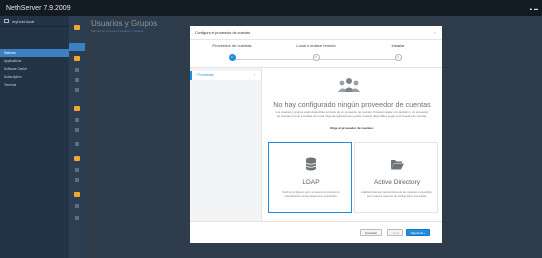 The image size is (542, 258). What do you see at coordinates (398, 52) in the screenshot?
I see `step-install: Instalar 3` at bounding box center [398, 52].